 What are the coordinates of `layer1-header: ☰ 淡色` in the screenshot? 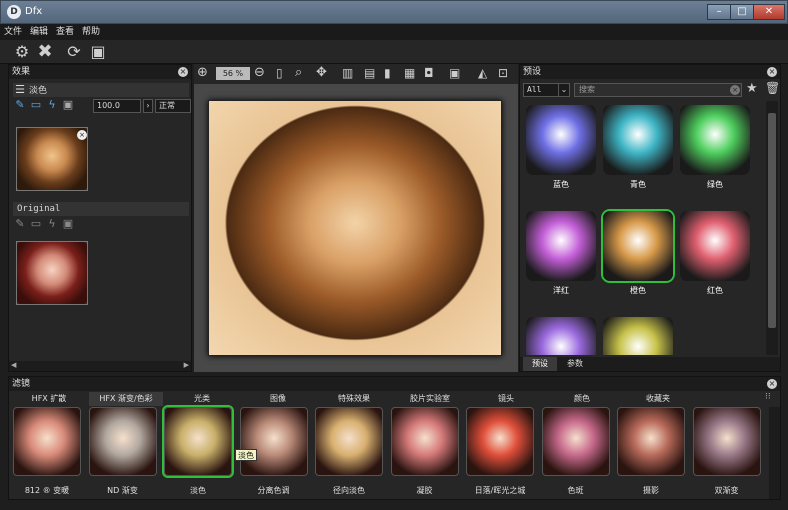 It's located at (101, 90).